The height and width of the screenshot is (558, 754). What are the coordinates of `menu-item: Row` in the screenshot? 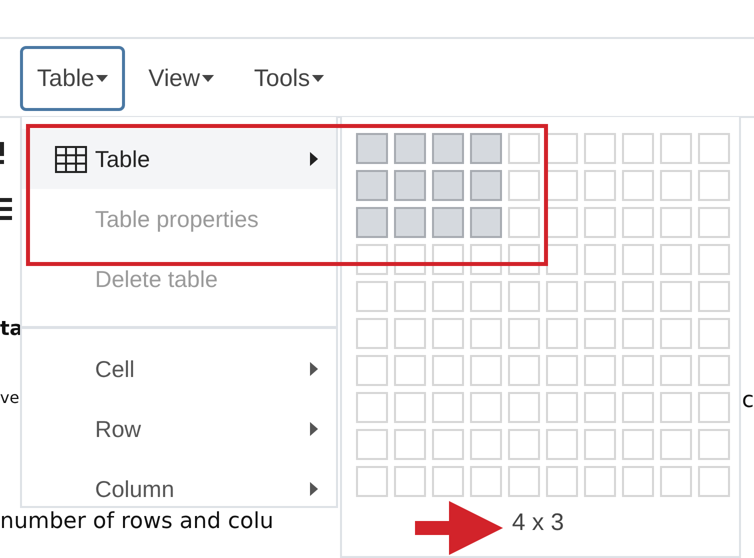 It's located at (179, 429).